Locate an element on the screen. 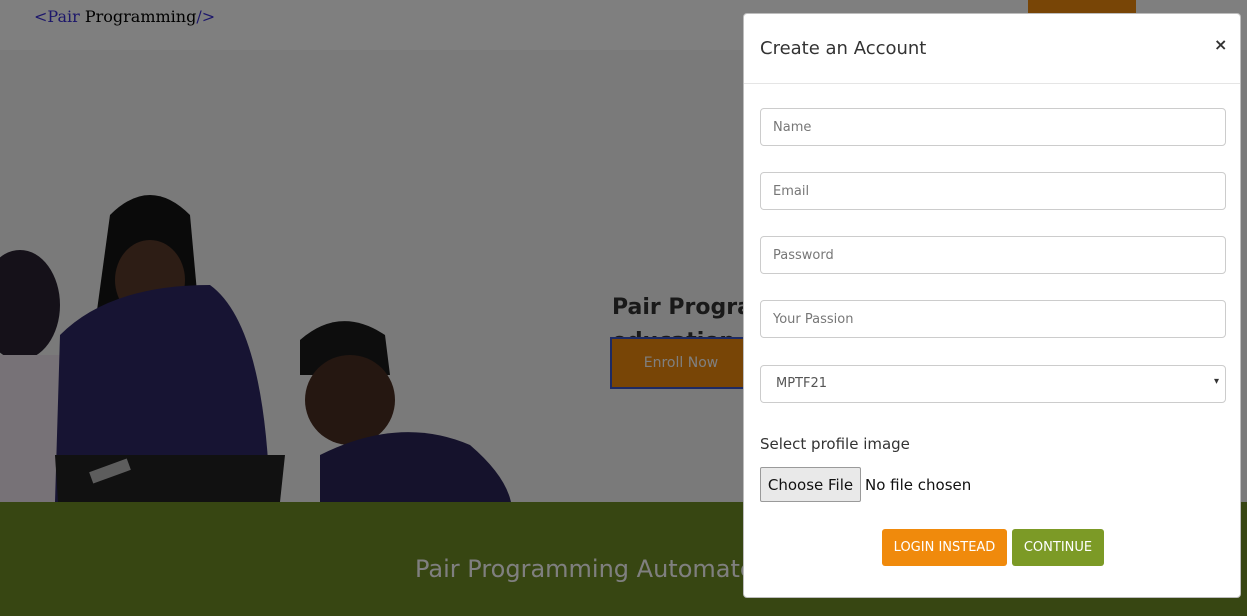 The width and height of the screenshot is (1247, 616). continue-button: CONTINUE is located at coordinates (1058, 547).